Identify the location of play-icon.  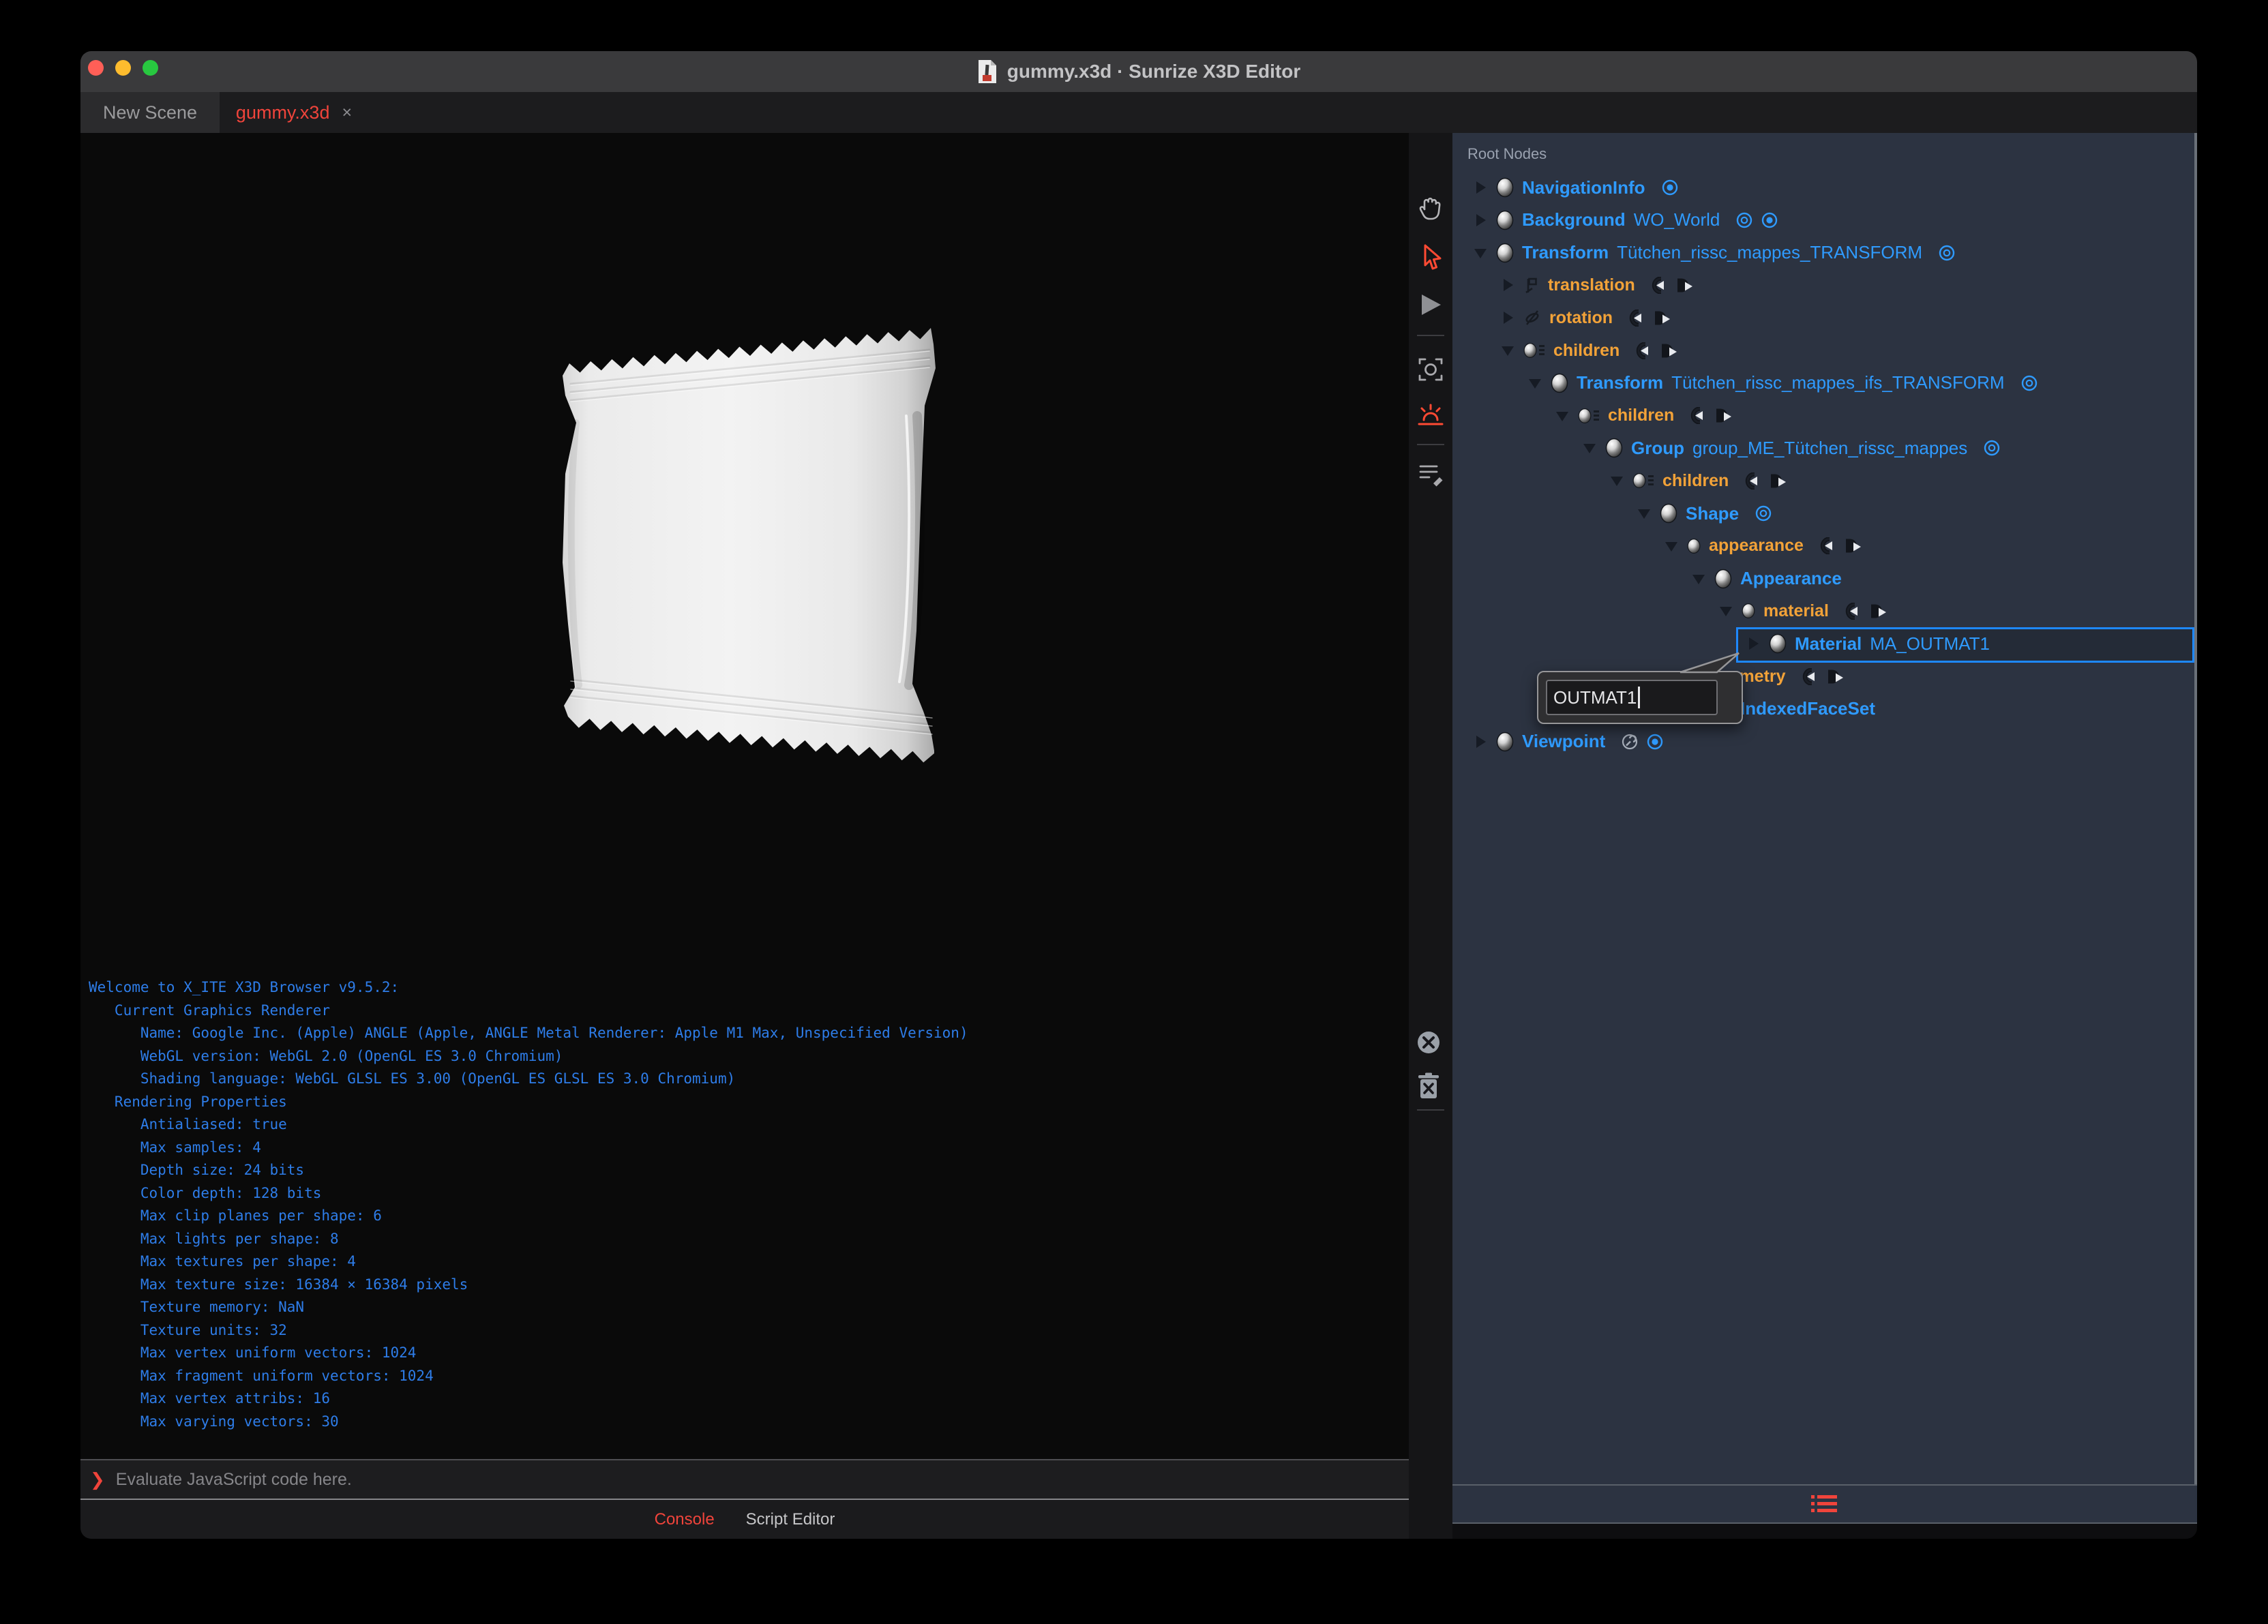
(1431, 305).